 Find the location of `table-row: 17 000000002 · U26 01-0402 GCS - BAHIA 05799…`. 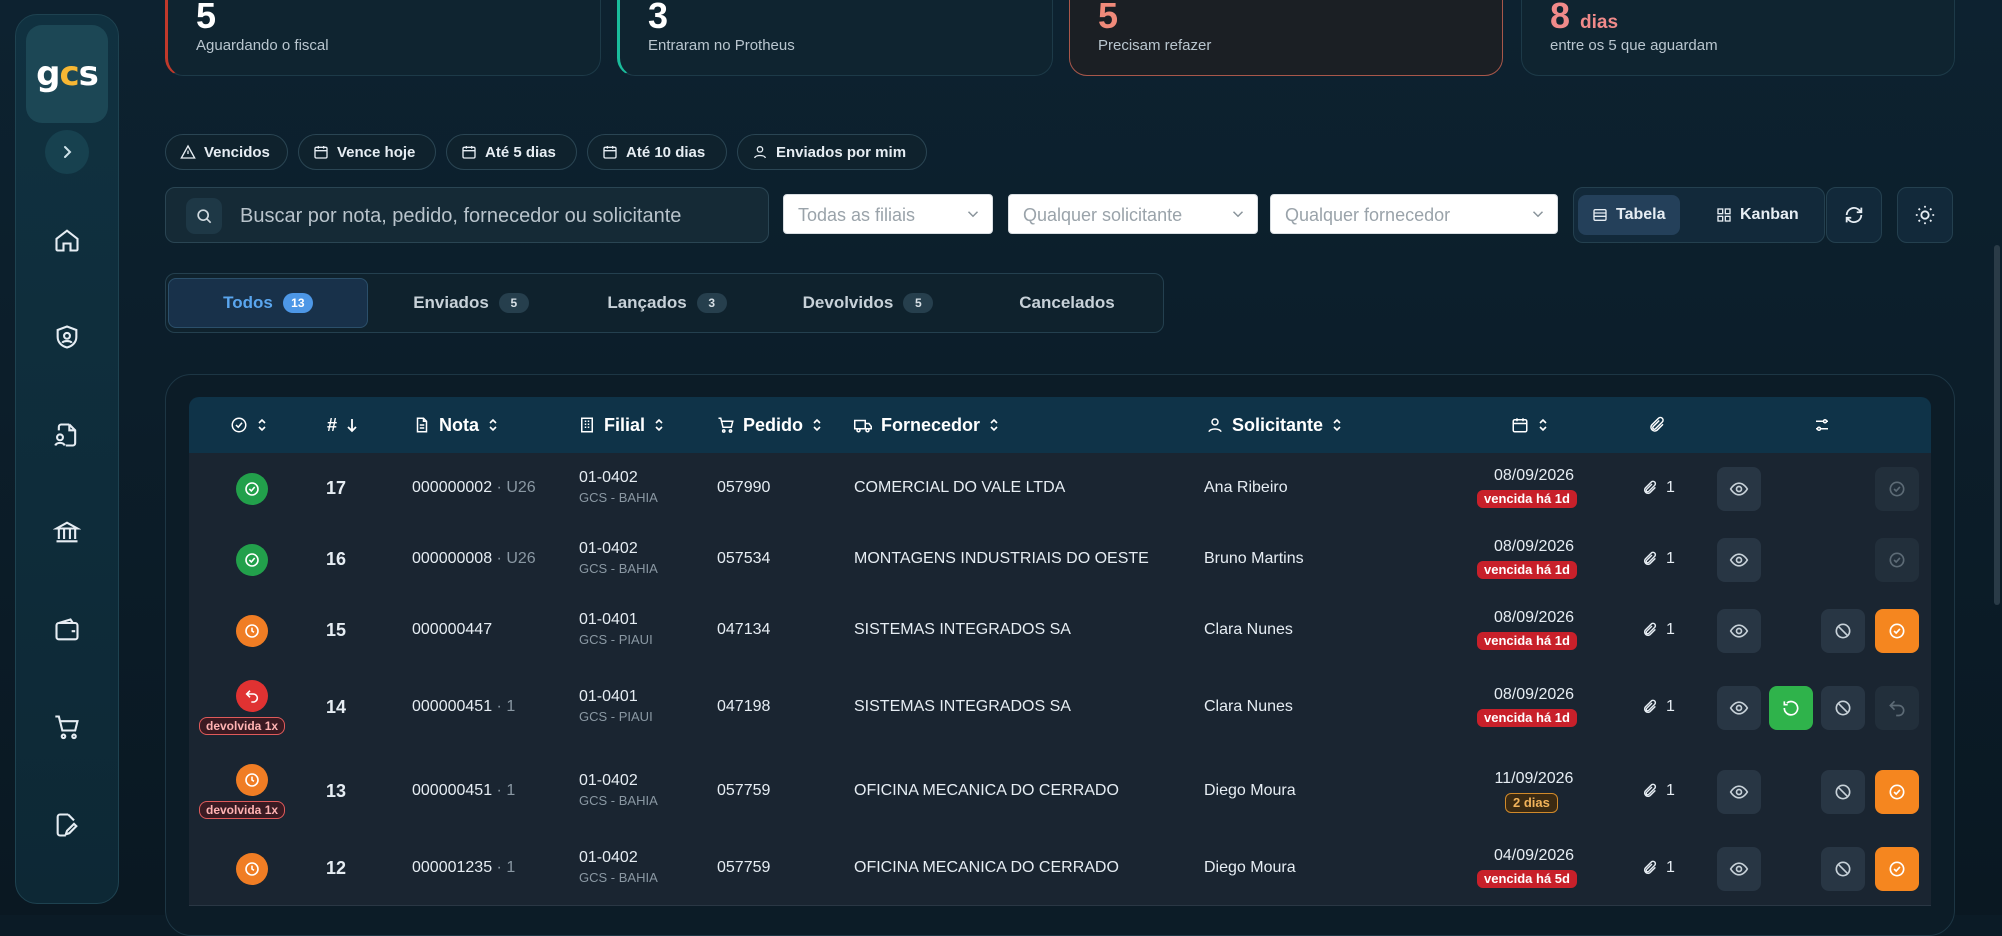

table-row: 17 000000002 · U26 01-0402 GCS - BAHIA 05799… is located at coordinates (1060, 489).